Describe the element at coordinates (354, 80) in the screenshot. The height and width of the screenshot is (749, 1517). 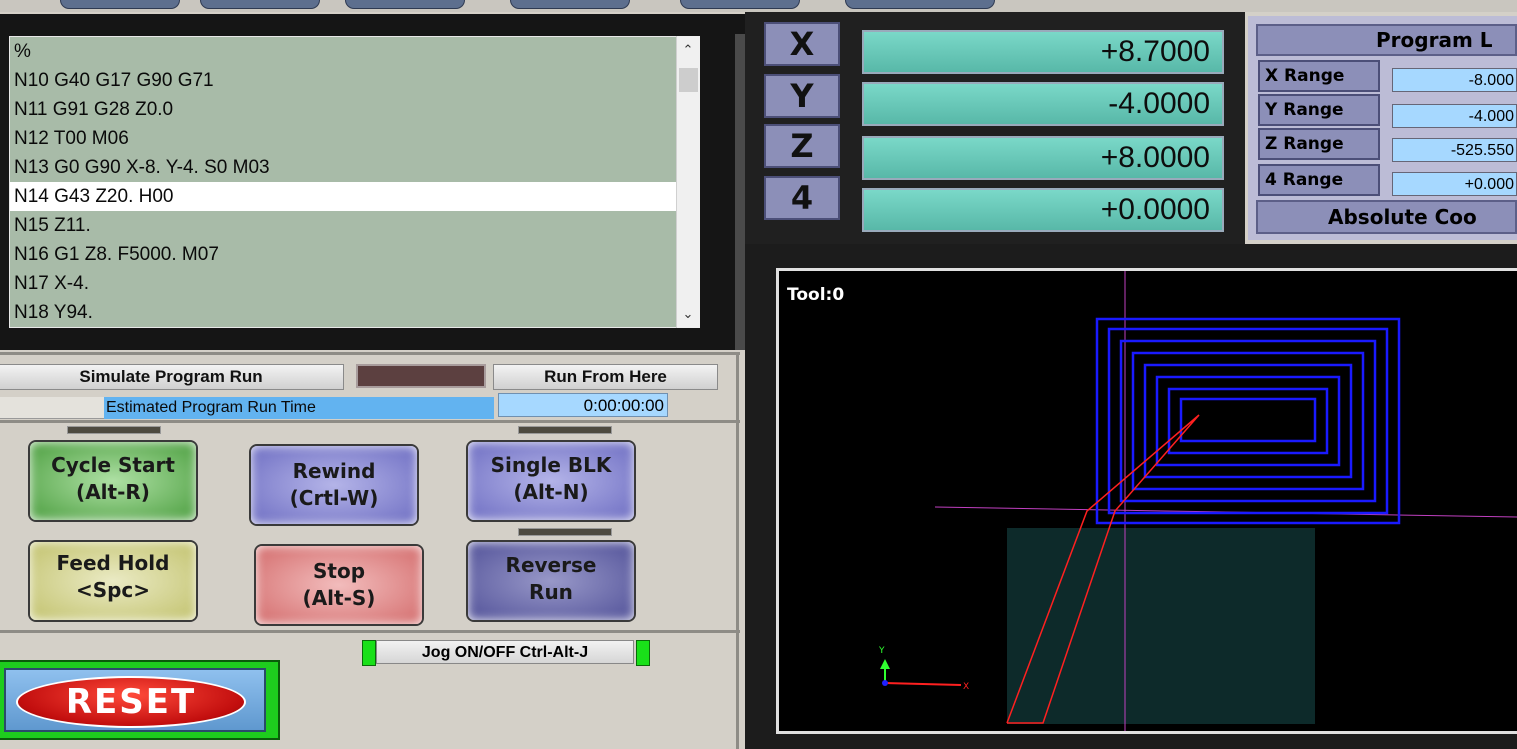
I see `gcode-line: N10 G40 G17 G90 G71` at that location.